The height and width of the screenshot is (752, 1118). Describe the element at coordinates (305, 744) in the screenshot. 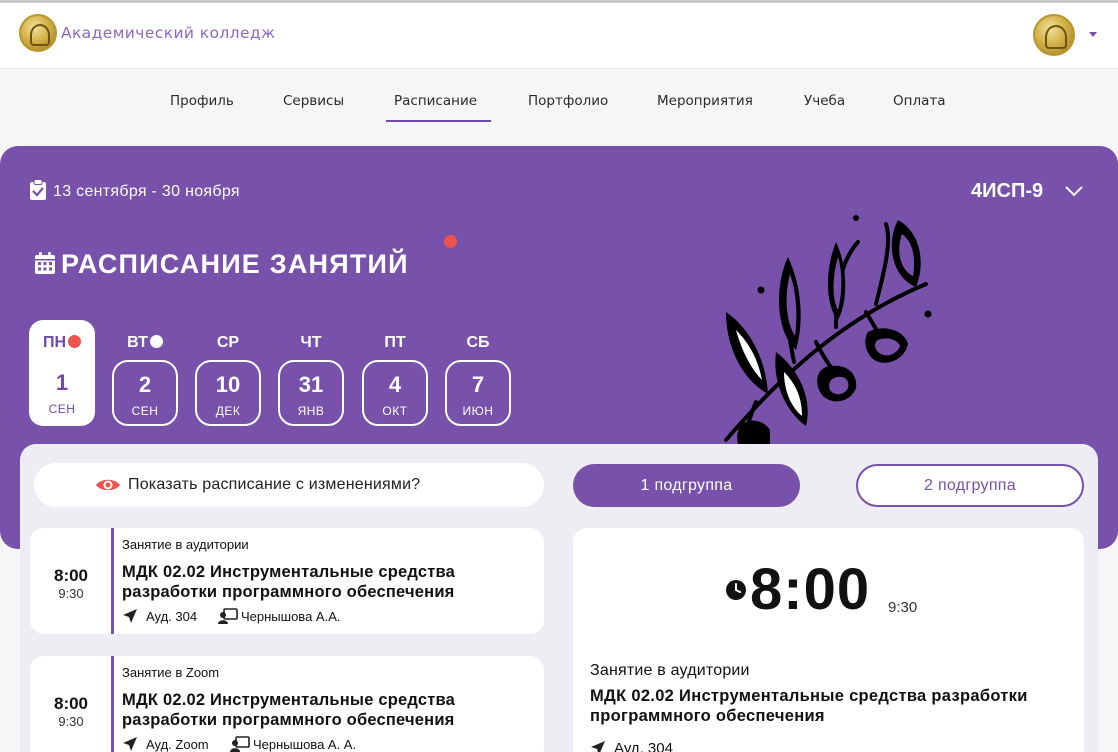

I see `lesson-teacher-label: Чернышова А. А.` at that location.